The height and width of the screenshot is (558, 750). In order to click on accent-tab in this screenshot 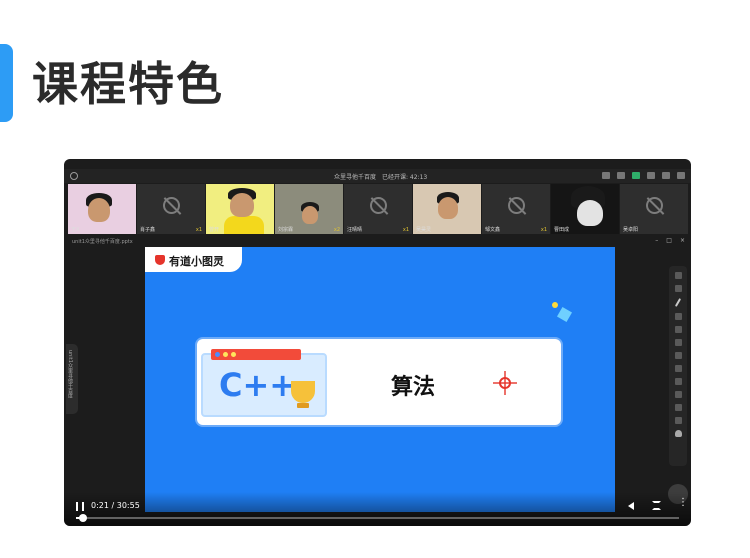, I will do `click(6, 83)`.